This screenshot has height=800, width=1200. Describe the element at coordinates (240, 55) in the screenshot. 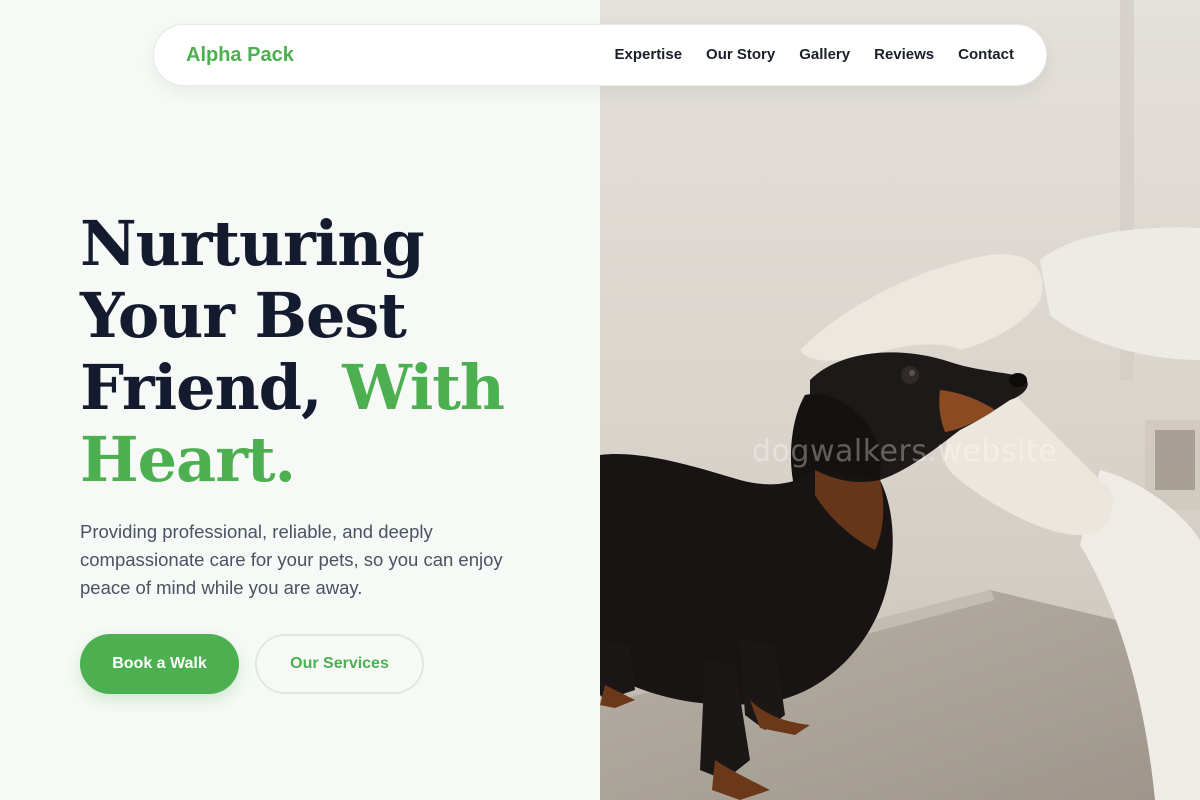

I see `brand-logo-text: Alpha Pack` at that location.